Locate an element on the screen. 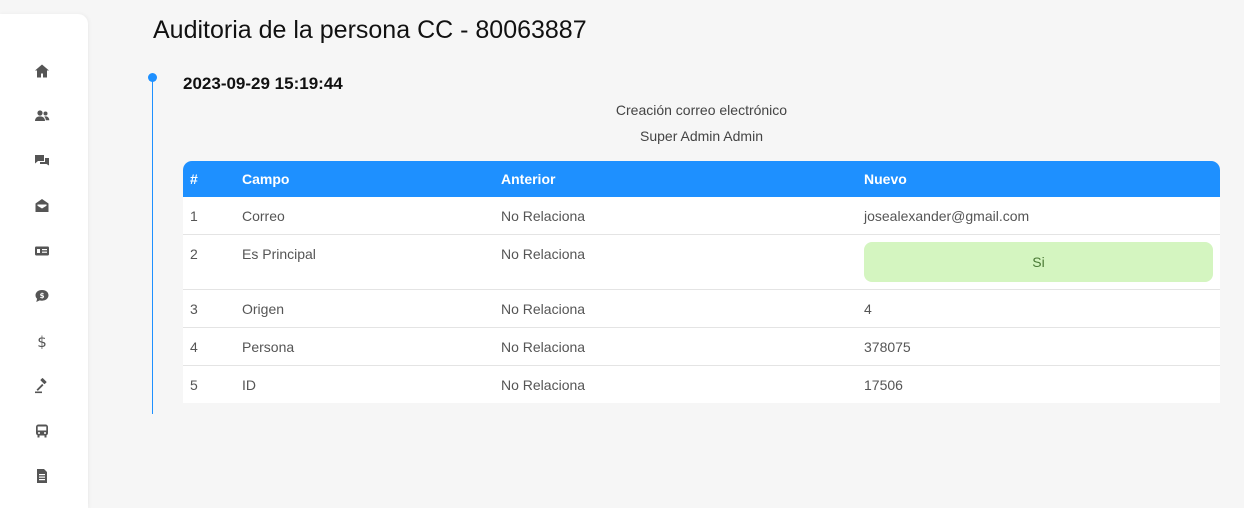 The width and height of the screenshot is (1244, 508). cell-nuevo: 17506 is located at coordinates (1038, 384).